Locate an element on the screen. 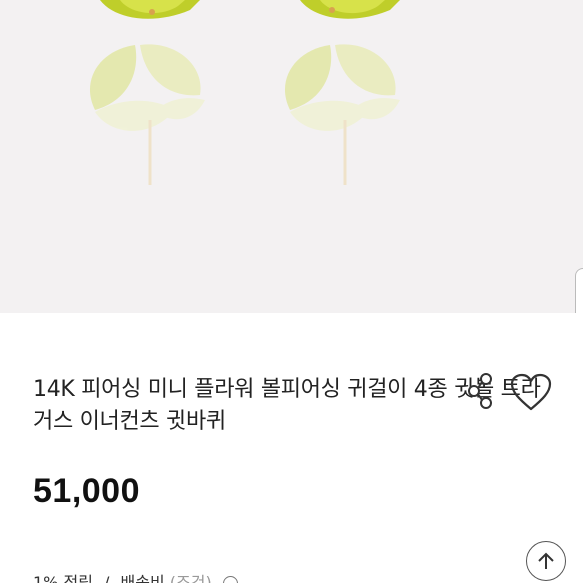  share-icon is located at coordinates (481, 391).